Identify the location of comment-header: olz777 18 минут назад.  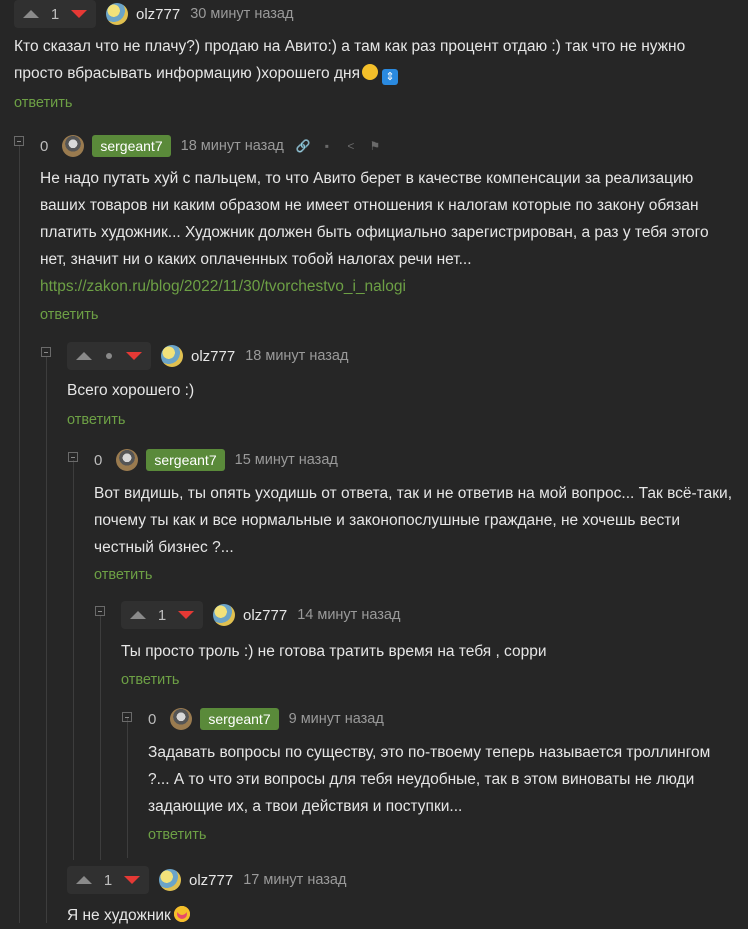
(207, 356).